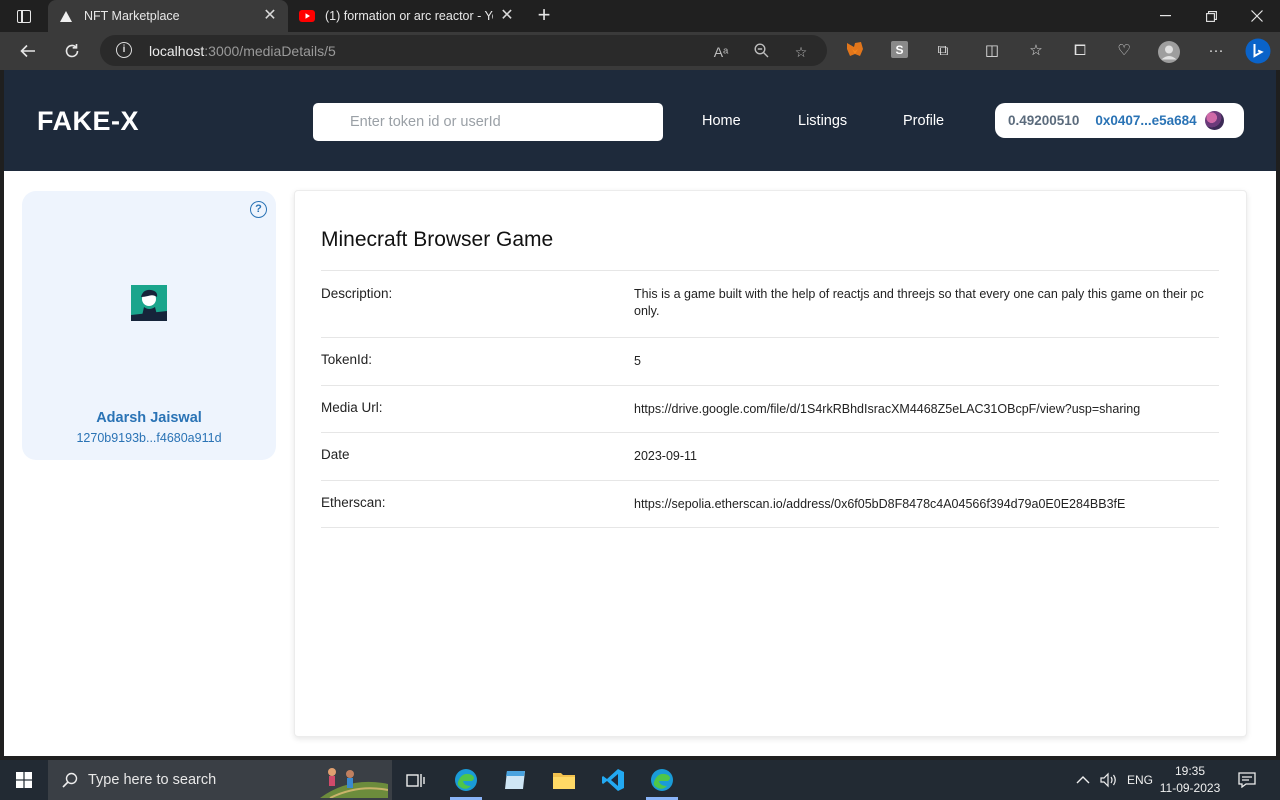 This screenshot has height=800, width=1280. I want to click on refresh-button, so click(72, 51).